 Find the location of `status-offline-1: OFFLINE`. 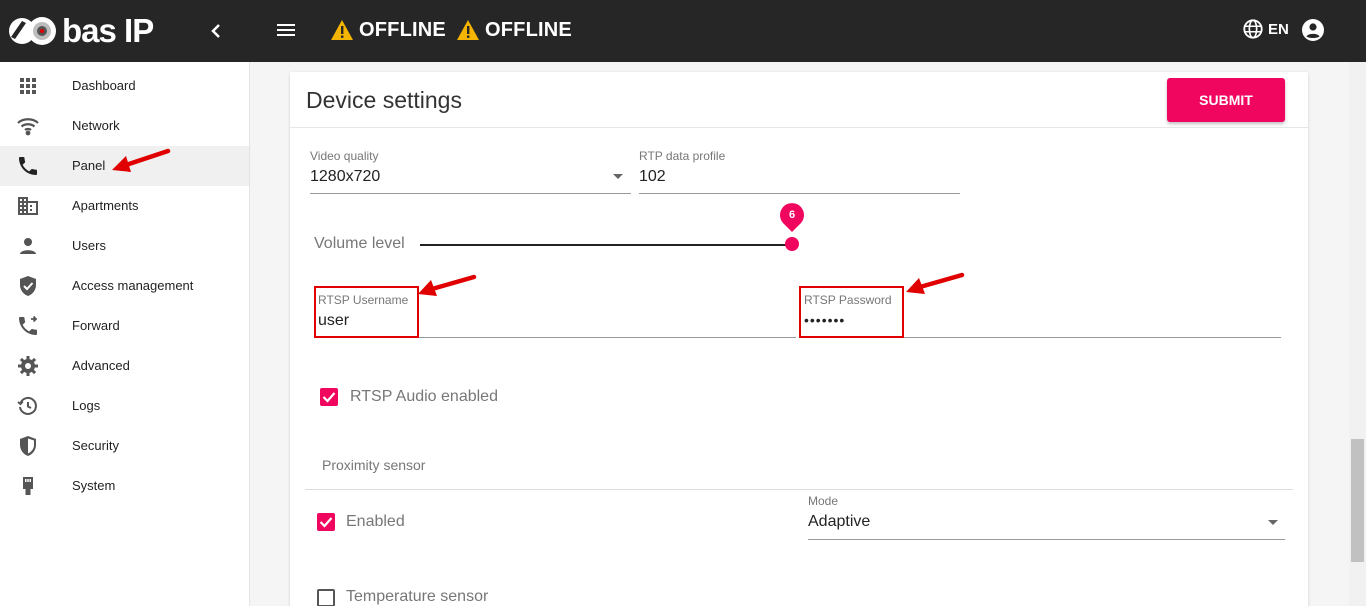

status-offline-1: OFFLINE is located at coordinates (388, 30).